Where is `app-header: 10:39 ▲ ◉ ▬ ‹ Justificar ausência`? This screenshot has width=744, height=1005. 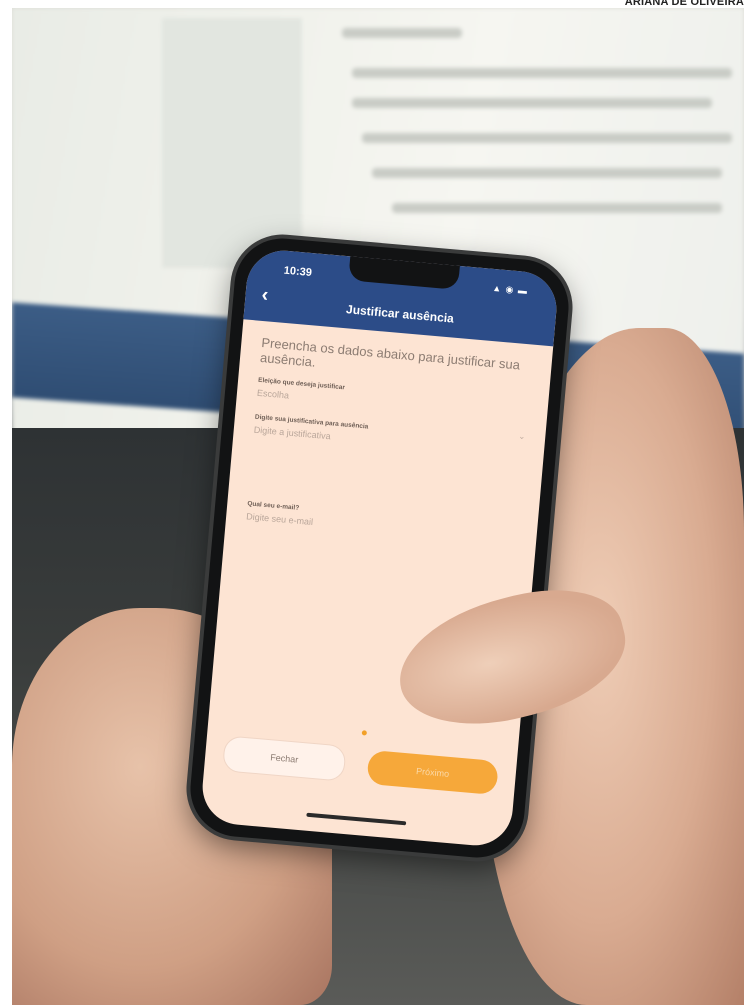
app-header: 10:39 ▲ ◉ ▬ ‹ Justificar ausência is located at coordinates (401, 297).